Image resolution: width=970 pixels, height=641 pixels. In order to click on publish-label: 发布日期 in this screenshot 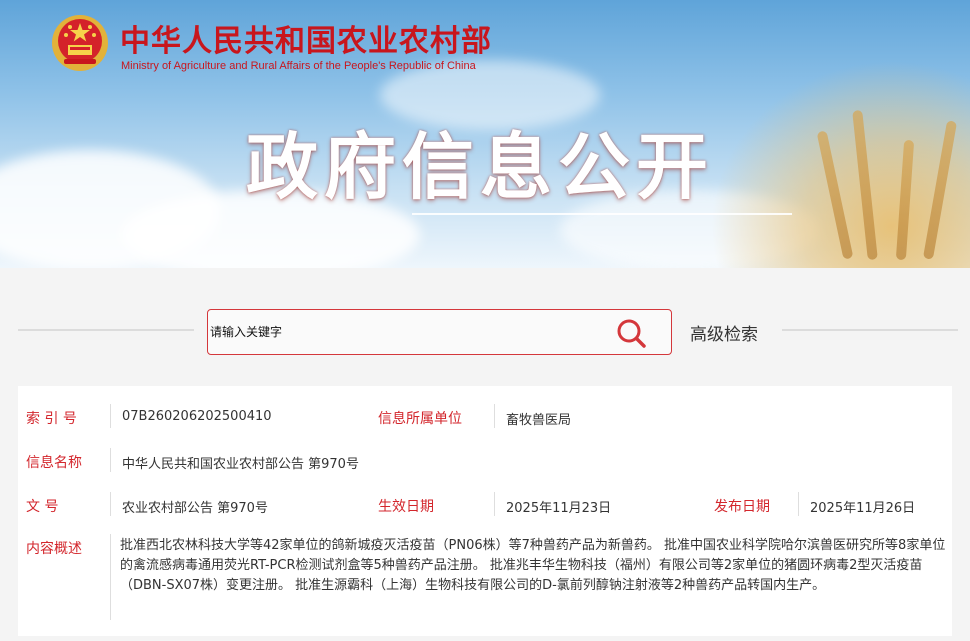, I will do `click(742, 507)`.